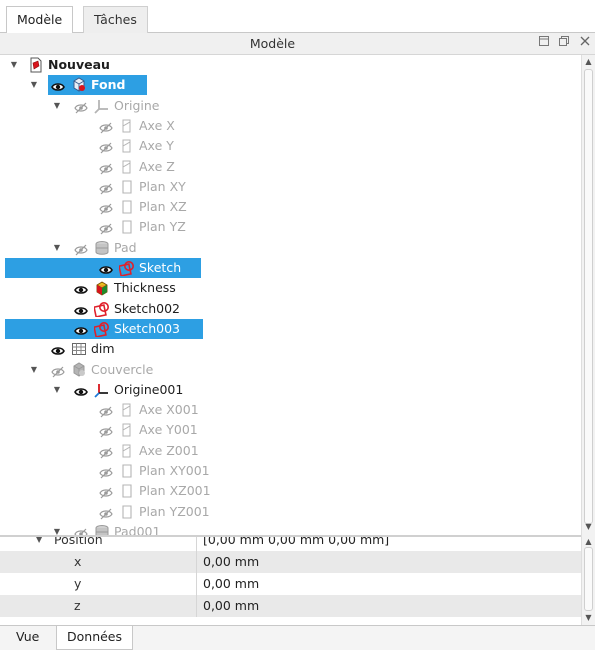 The width and height of the screenshot is (595, 650). What do you see at coordinates (290, 430) in the screenshot?
I see `tree-item: Axe Y001` at bounding box center [290, 430].